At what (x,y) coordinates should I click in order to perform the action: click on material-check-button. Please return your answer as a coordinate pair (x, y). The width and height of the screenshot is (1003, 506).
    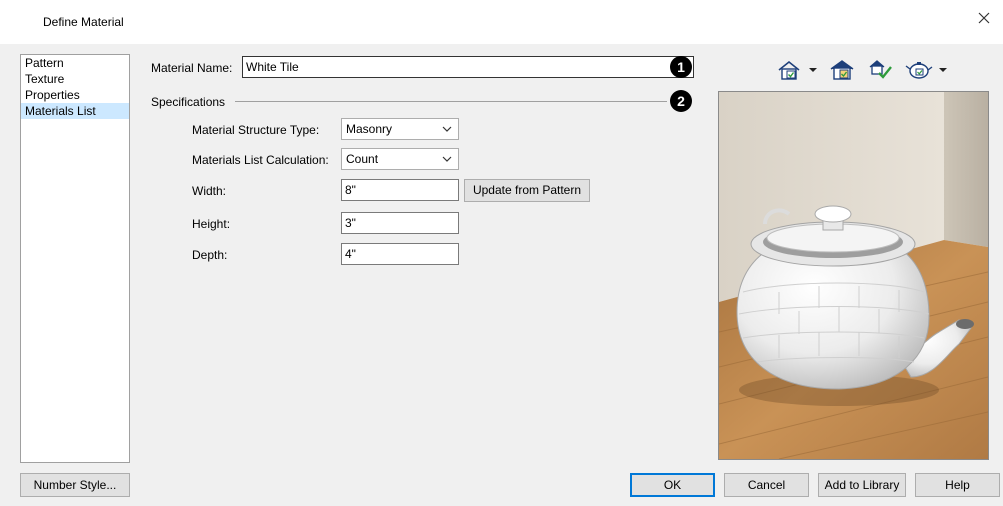
    Looking at the image, I should click on (880, 70).